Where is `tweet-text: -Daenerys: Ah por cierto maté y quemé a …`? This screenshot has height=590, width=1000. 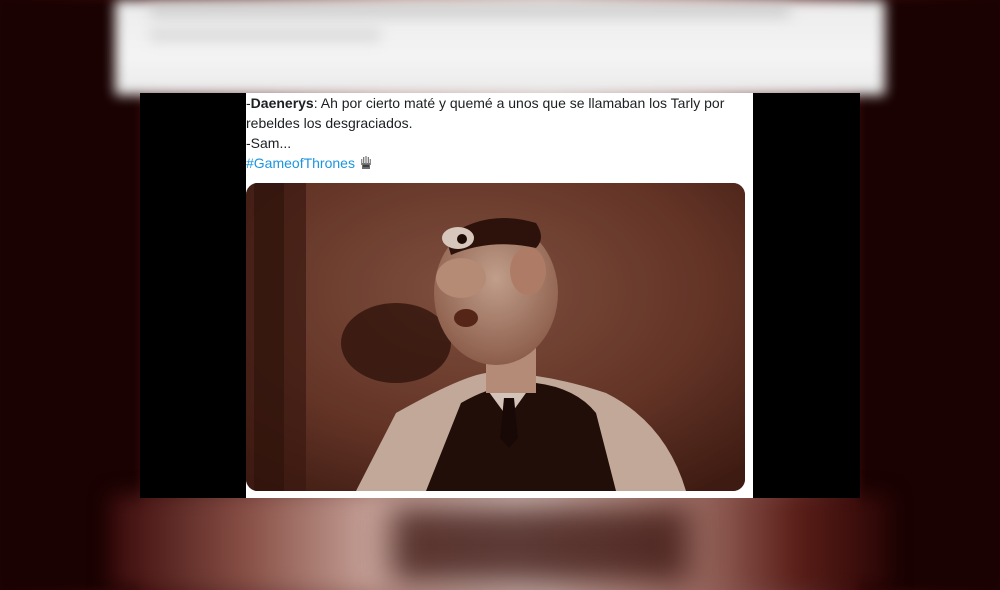
tweet-text: -Daenerys: Ah por cierto maté y quemé a … is located at coordinates (496, 133).